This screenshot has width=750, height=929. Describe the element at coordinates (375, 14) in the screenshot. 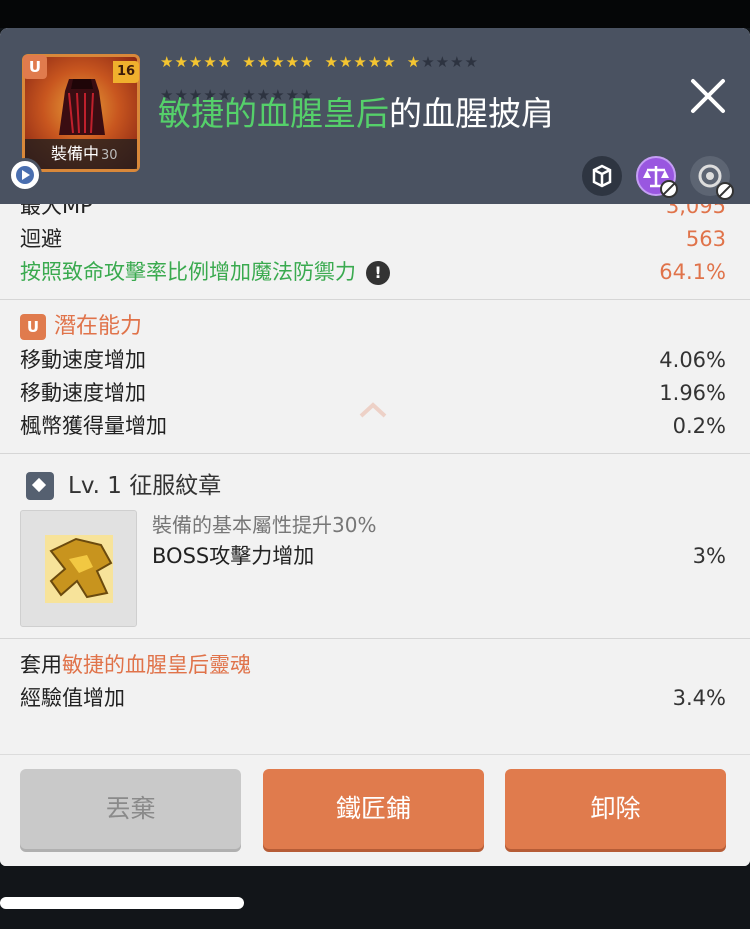

I see `status-bar` at that location.